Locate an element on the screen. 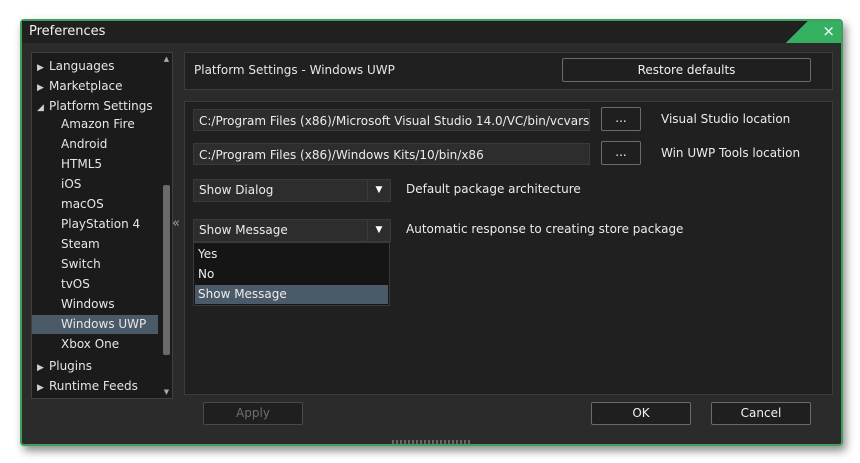  tree-item-label: tvOS is located at coordinates (75, 284).